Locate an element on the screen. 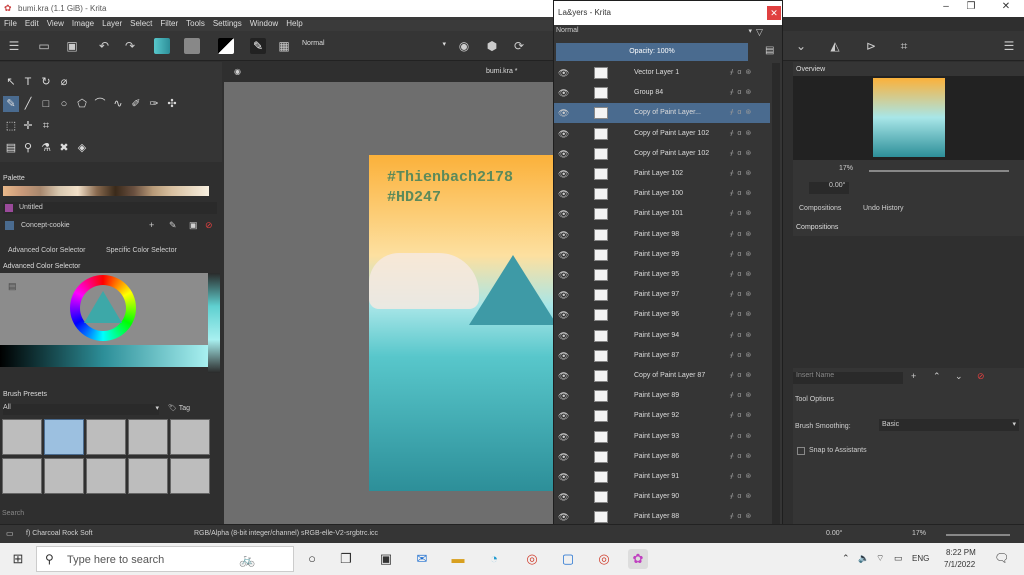  redo-icon: ↷ is located at coordinates (130, 46).